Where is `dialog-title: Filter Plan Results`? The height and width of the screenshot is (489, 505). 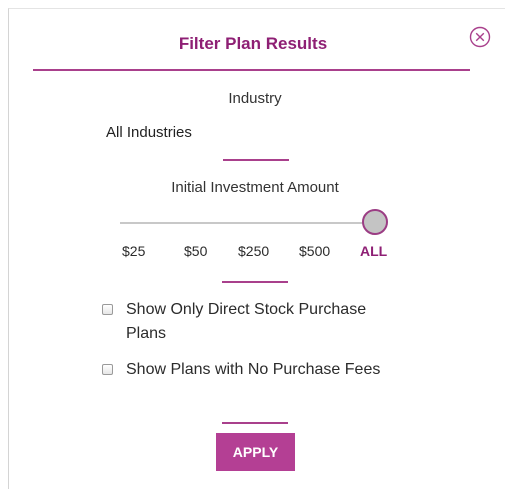
dialog-title: Filter Plan Results is located at coordinates (253, 43).